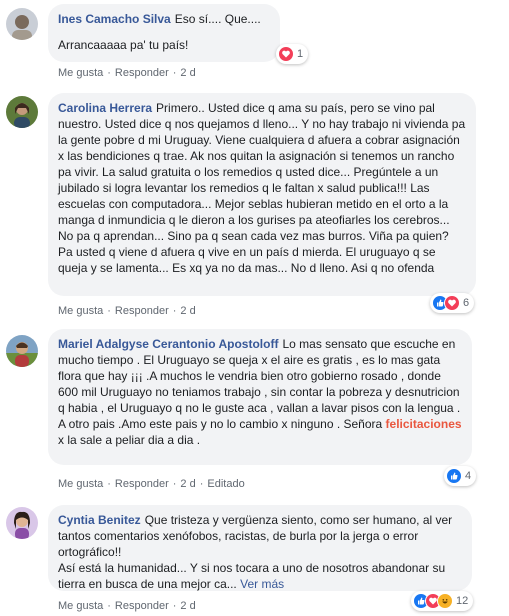 The image size is (509, 616). I want to click on highlighted-word: felicitaciones, so click(423, 424).